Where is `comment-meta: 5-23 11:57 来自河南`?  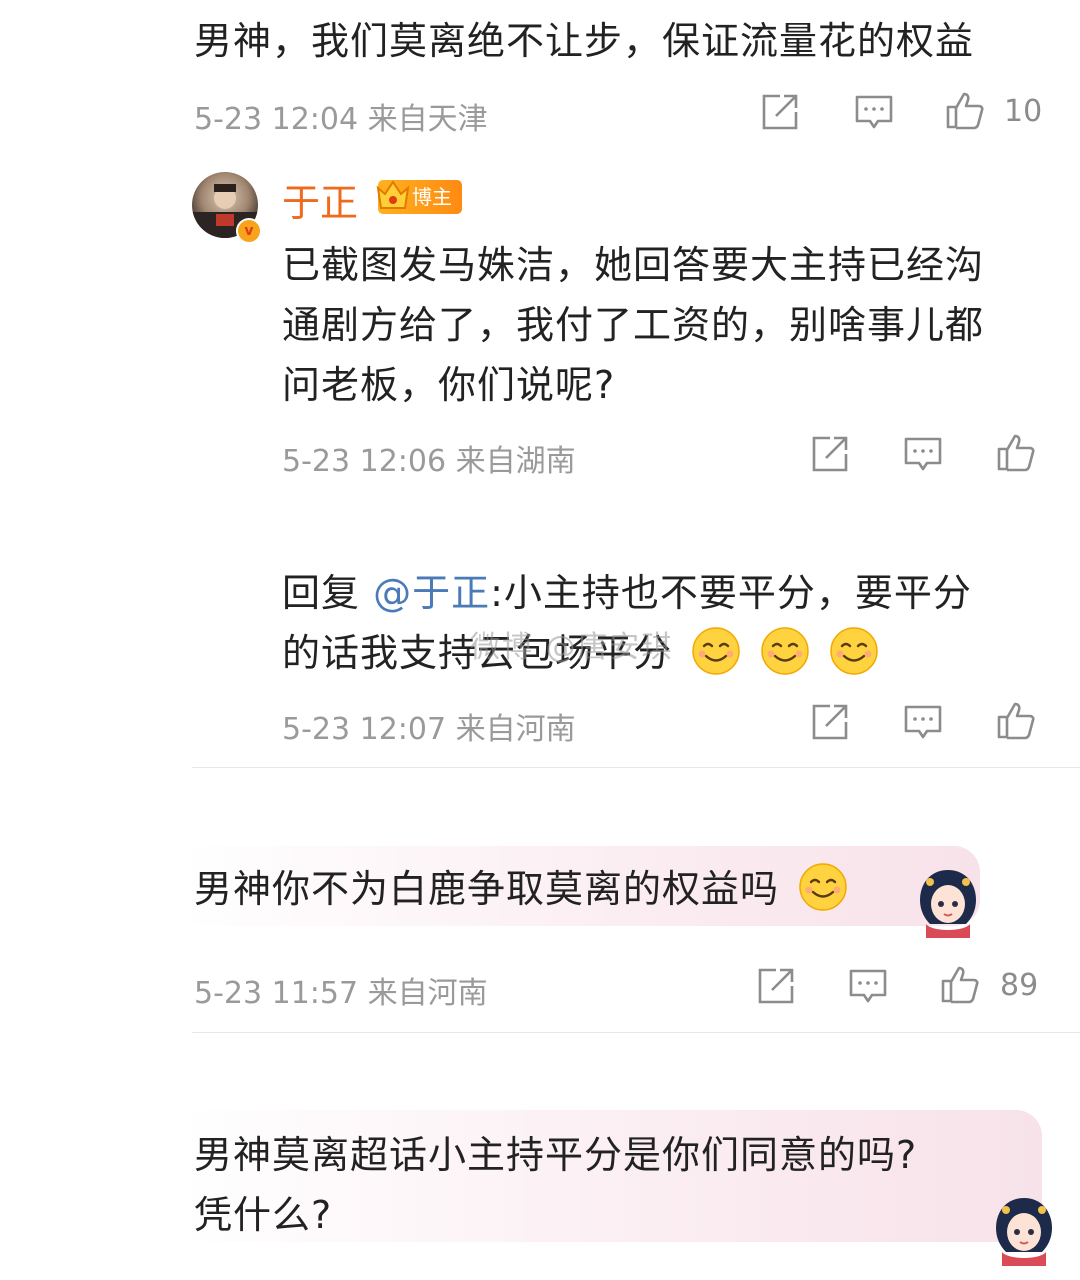 comment-meta: 5-23 11:57 来自河南 is located at coordinates (341, 993).